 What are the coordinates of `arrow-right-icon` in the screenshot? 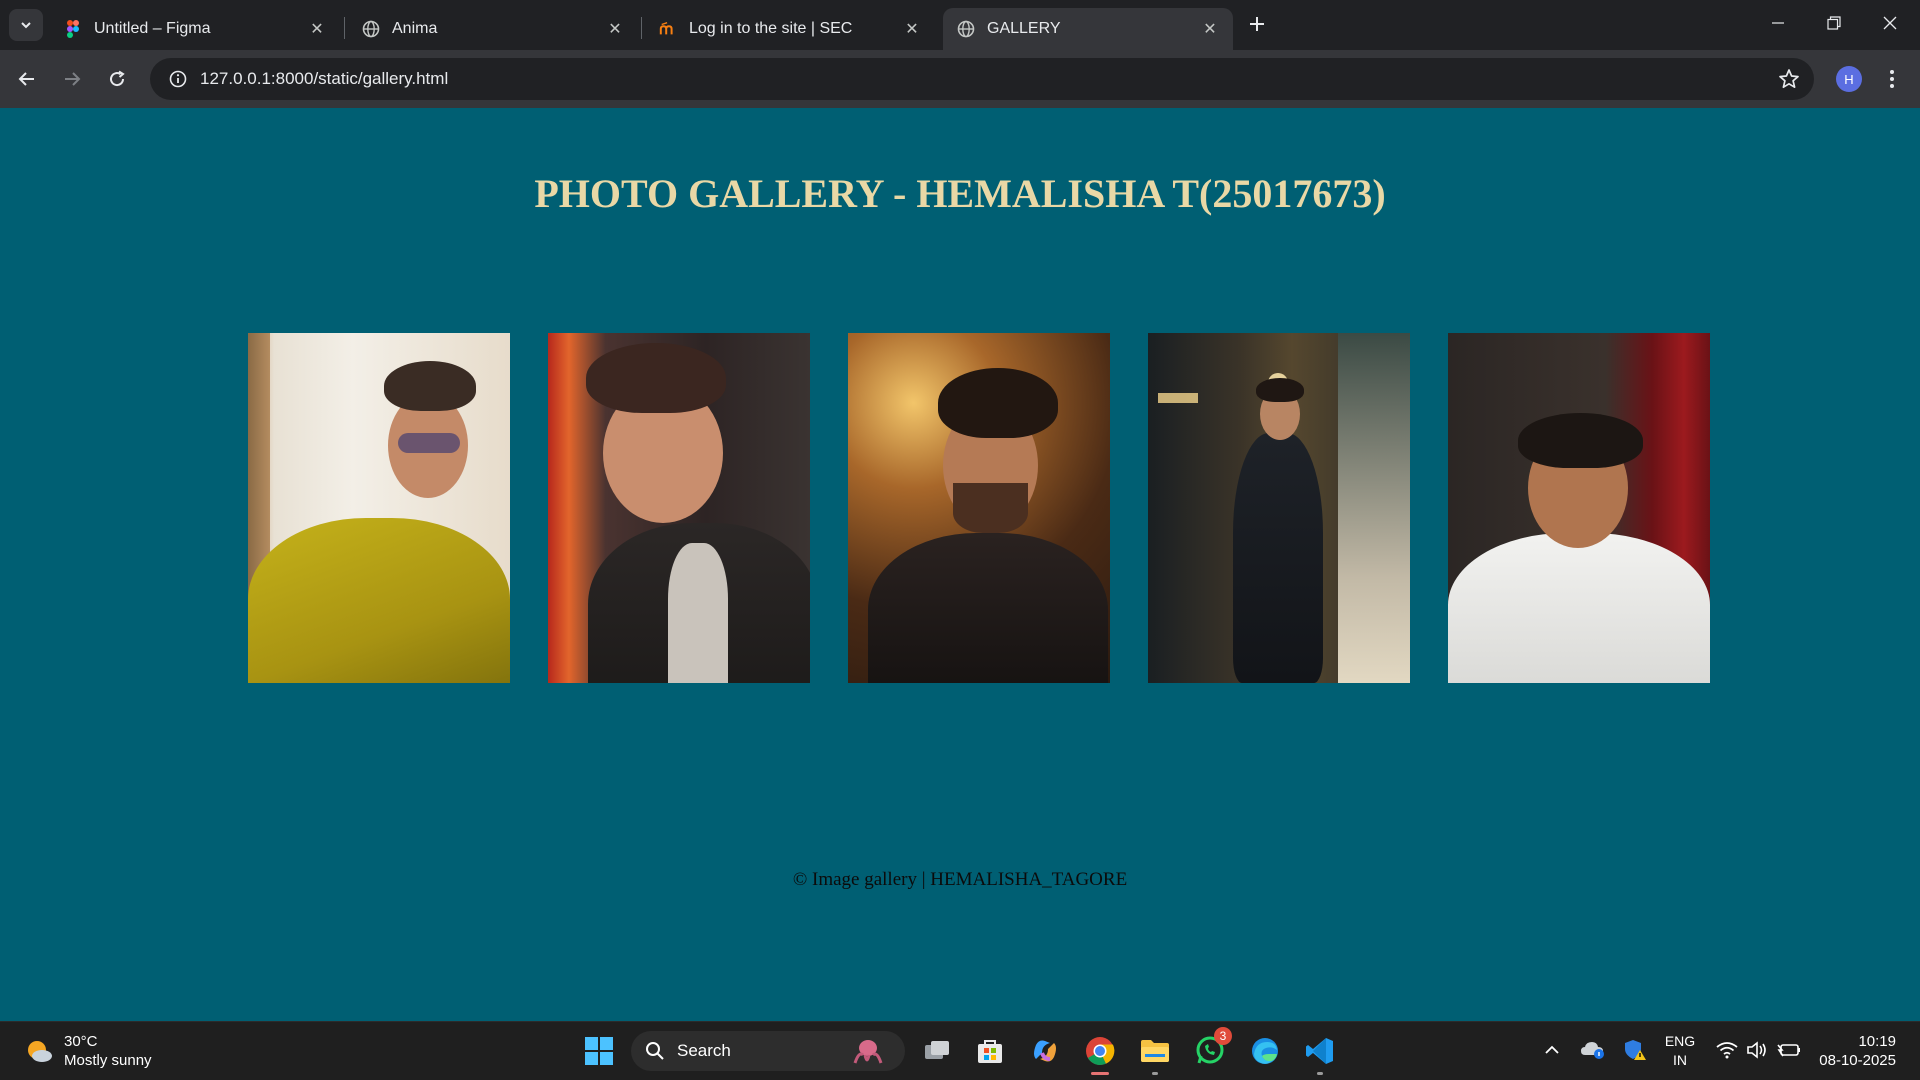 It's located at (73, 79).